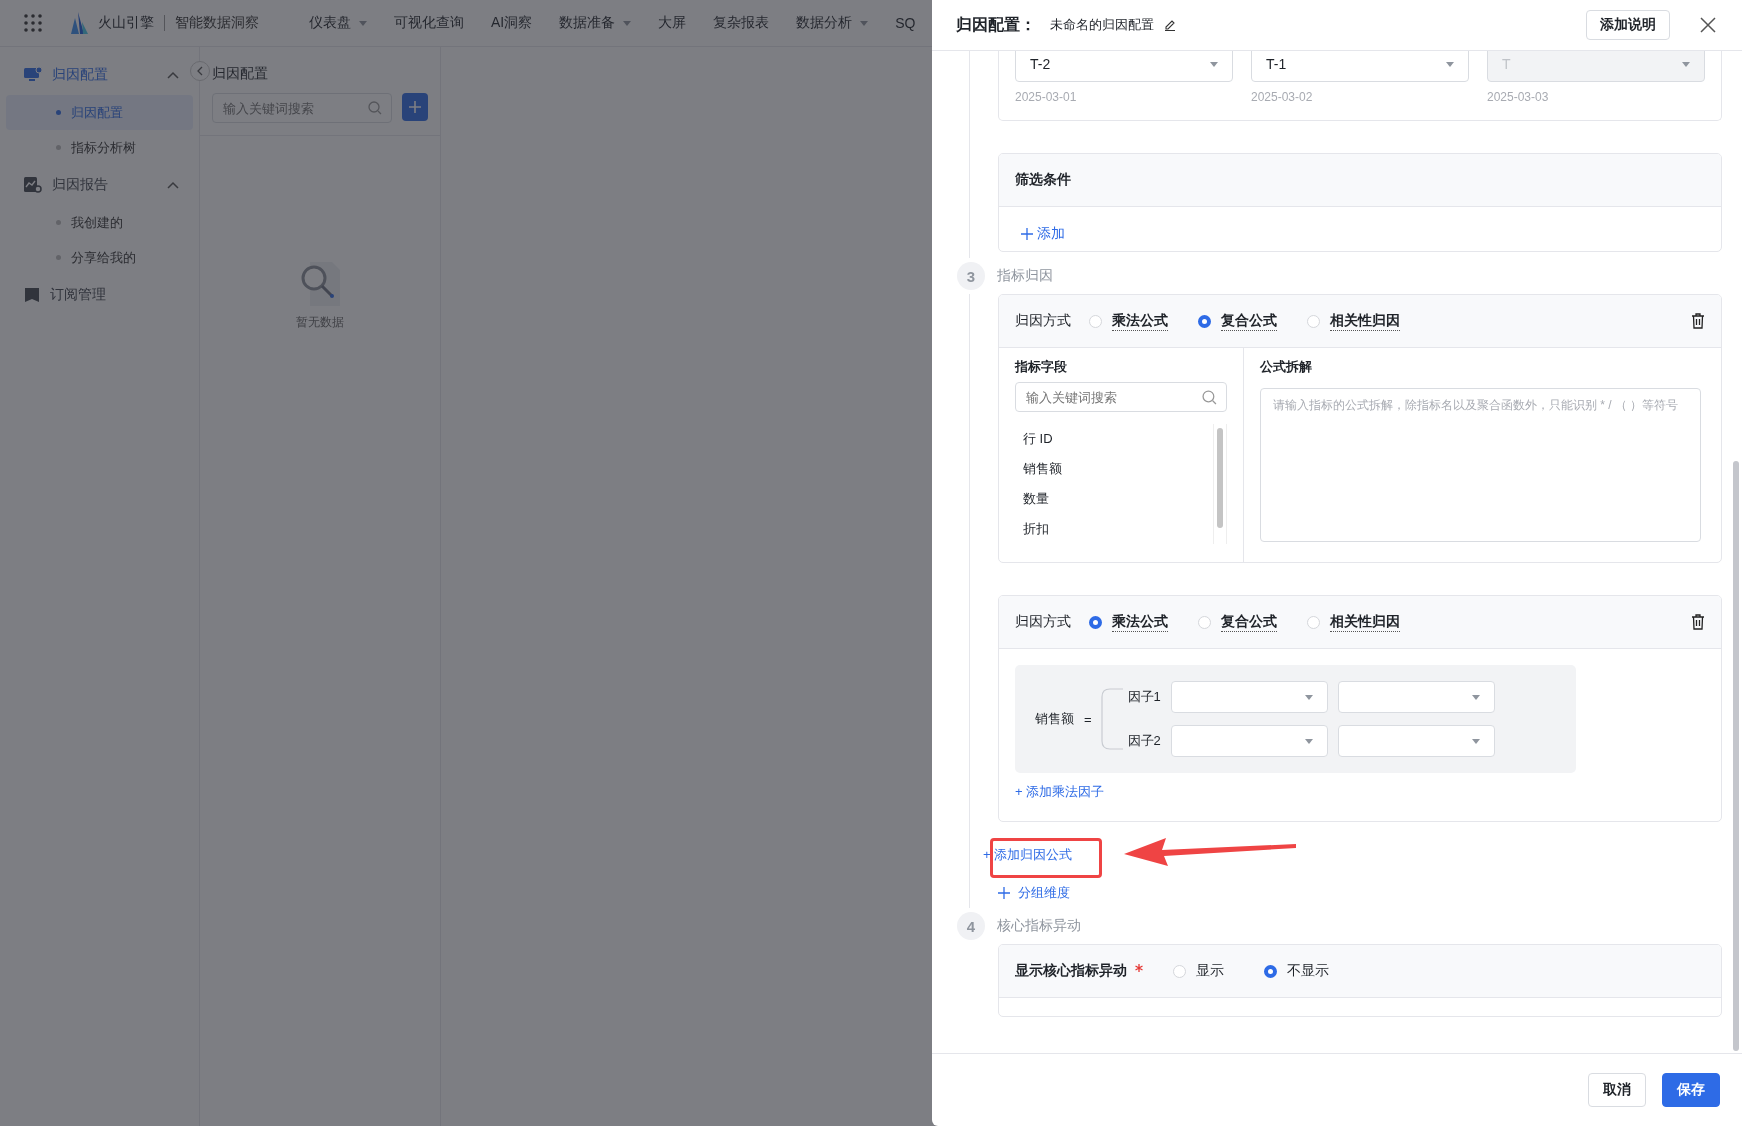  What do you see at coordinates (33, 185) in the screenshot?
I see `chart-document-icon` at bounding box center [33, 185].